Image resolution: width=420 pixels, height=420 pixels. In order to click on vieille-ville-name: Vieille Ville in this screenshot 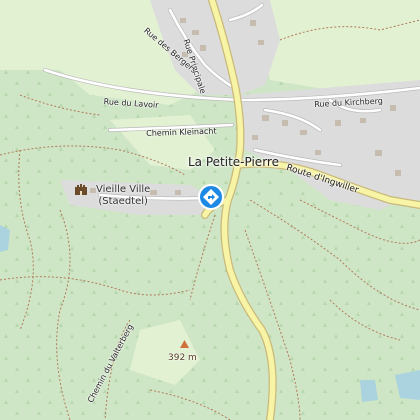, I will do `click(123, 189)`.